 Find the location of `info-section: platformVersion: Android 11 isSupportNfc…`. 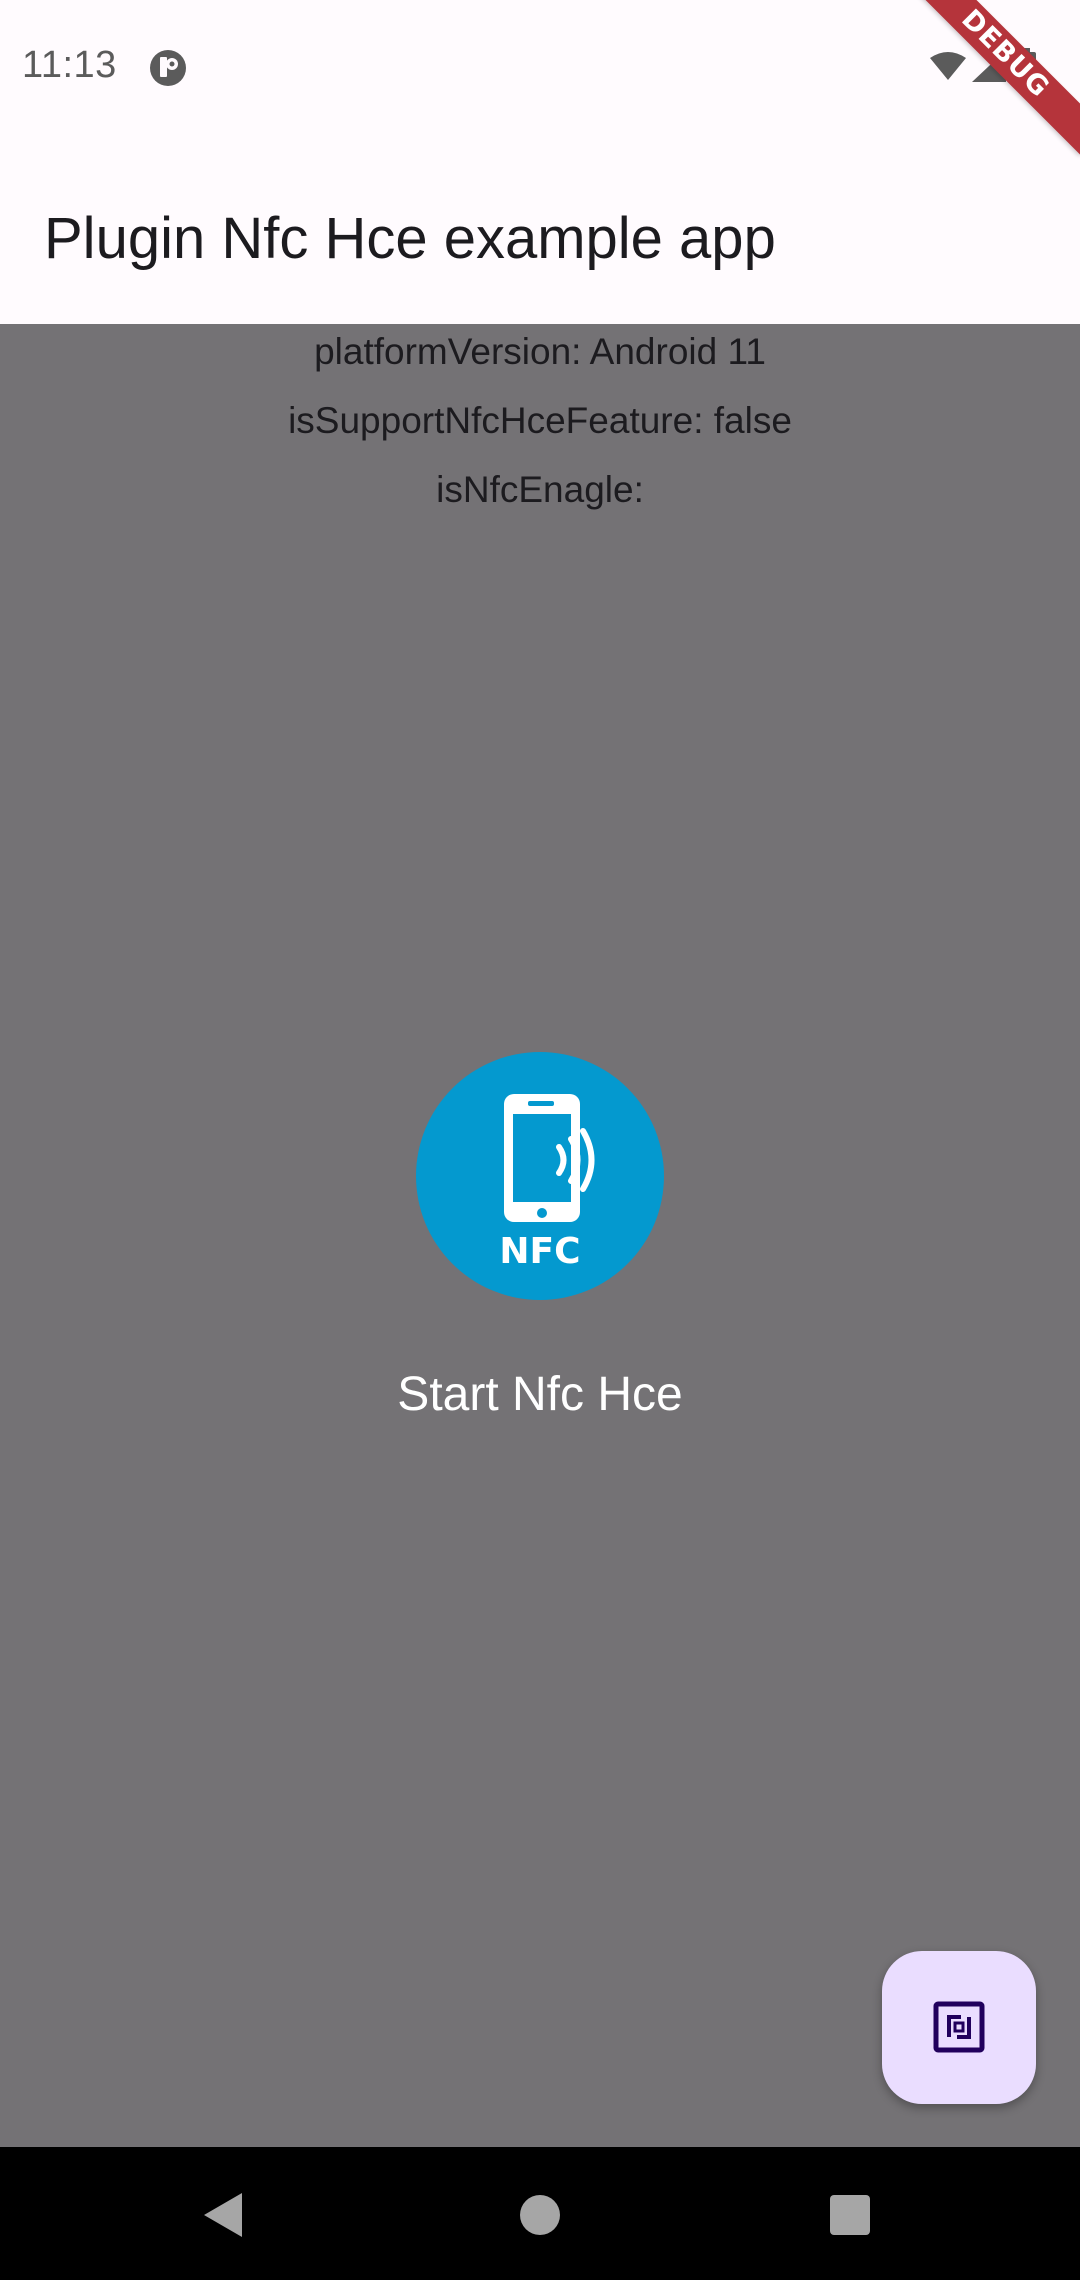

info-section: platformVersion: Android 11 isSupportNfc… is located at coordinates (540, 427).